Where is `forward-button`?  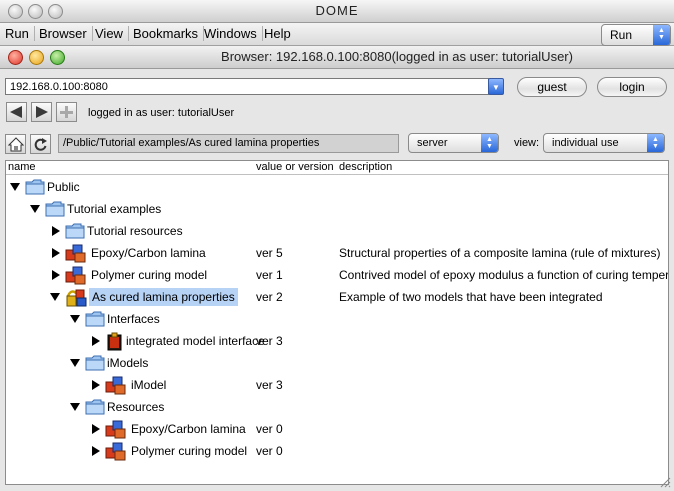 forward-button is located at coordinates (41, 112).